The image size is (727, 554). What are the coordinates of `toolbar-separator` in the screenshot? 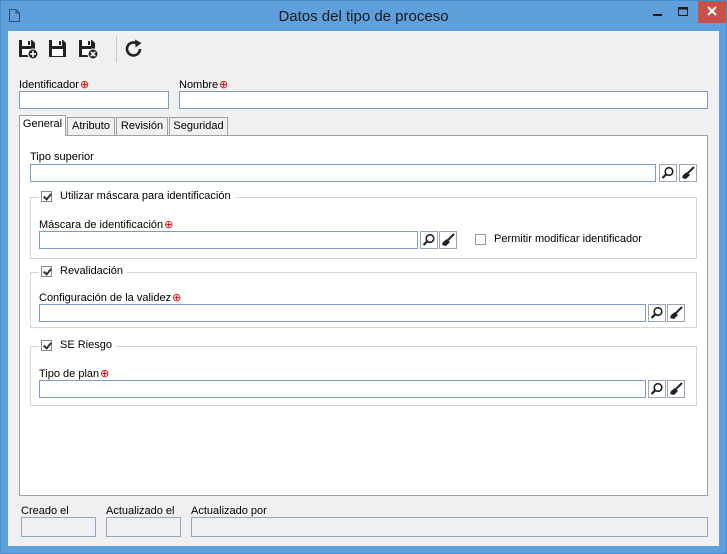 It's located at (116, 49).